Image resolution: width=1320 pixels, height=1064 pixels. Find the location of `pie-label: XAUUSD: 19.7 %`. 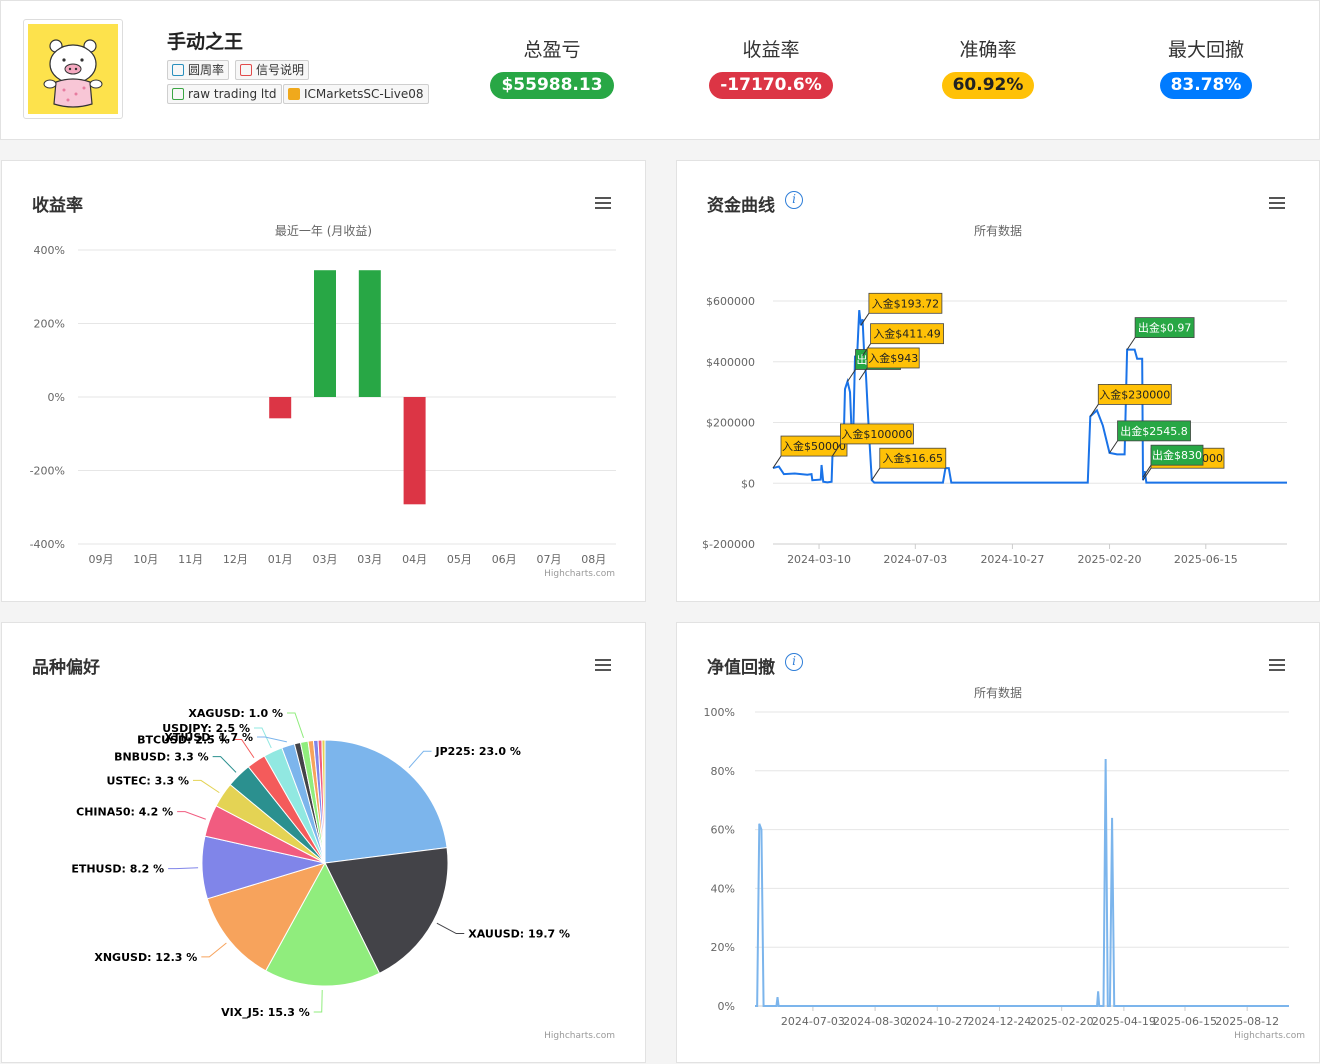

pie-label: XAUUSD: 19.7 % is located at coordinates (519, 934).